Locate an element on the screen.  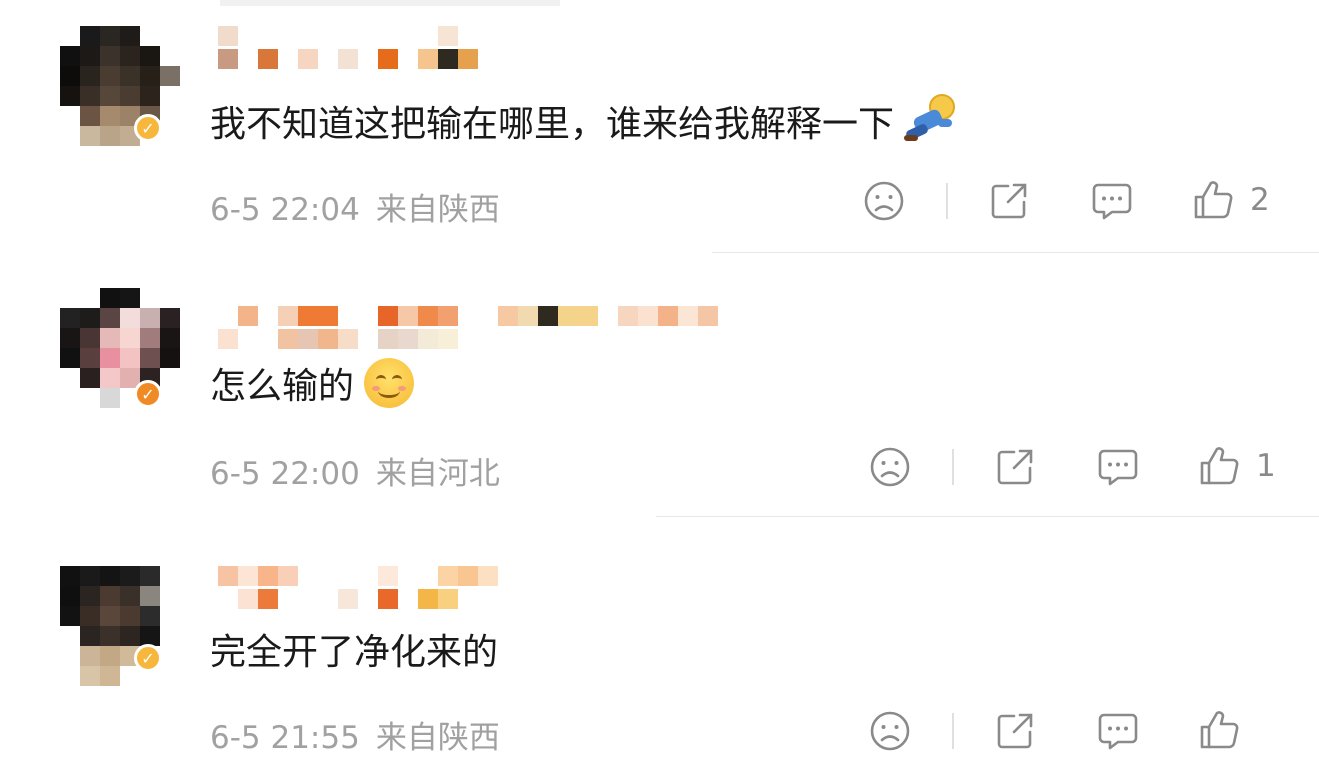
comment-time: 6-5 21:55 is located at coordinates (285, 738).